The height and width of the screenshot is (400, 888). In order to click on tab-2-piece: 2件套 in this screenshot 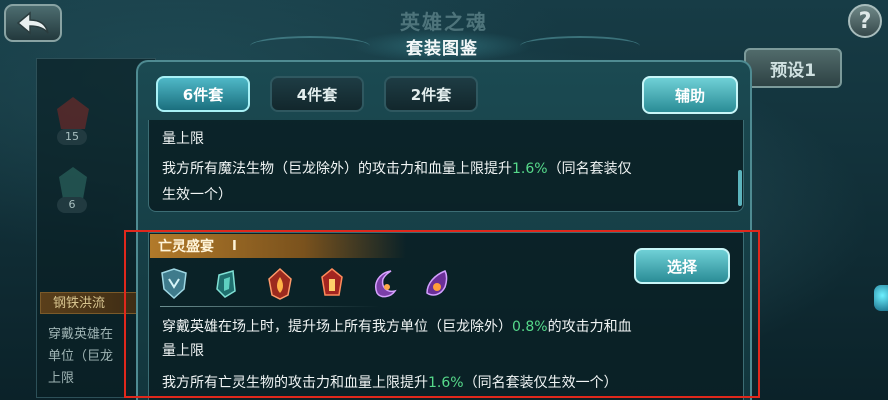, I will do `click(431, 94)`.